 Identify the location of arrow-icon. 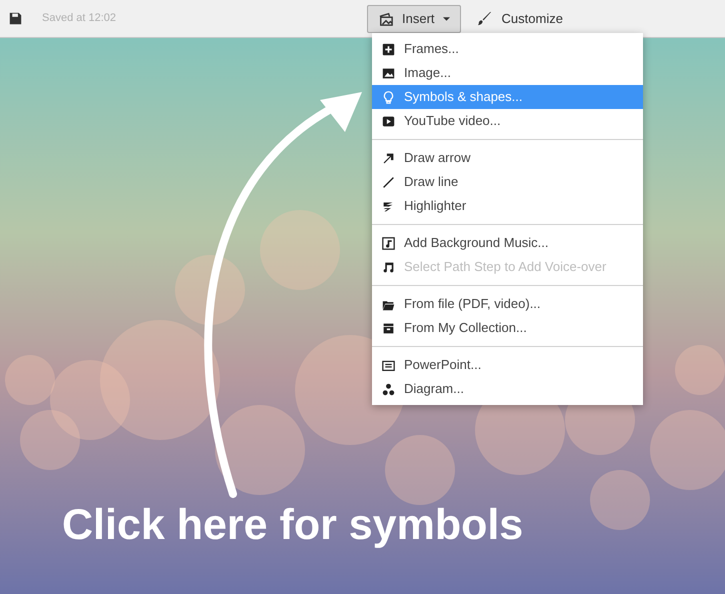
(388, 158).